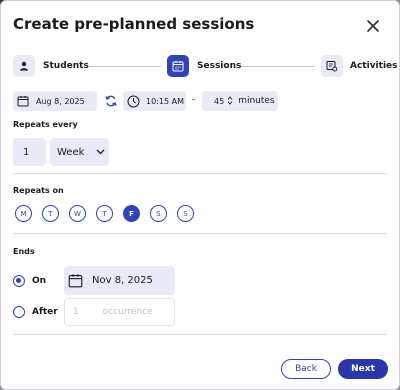 The height and width of the screenshot is (390, 400). Describe the element at coordinates (19, 281) in the screenshot. I see `ends-on-radio` at that location.